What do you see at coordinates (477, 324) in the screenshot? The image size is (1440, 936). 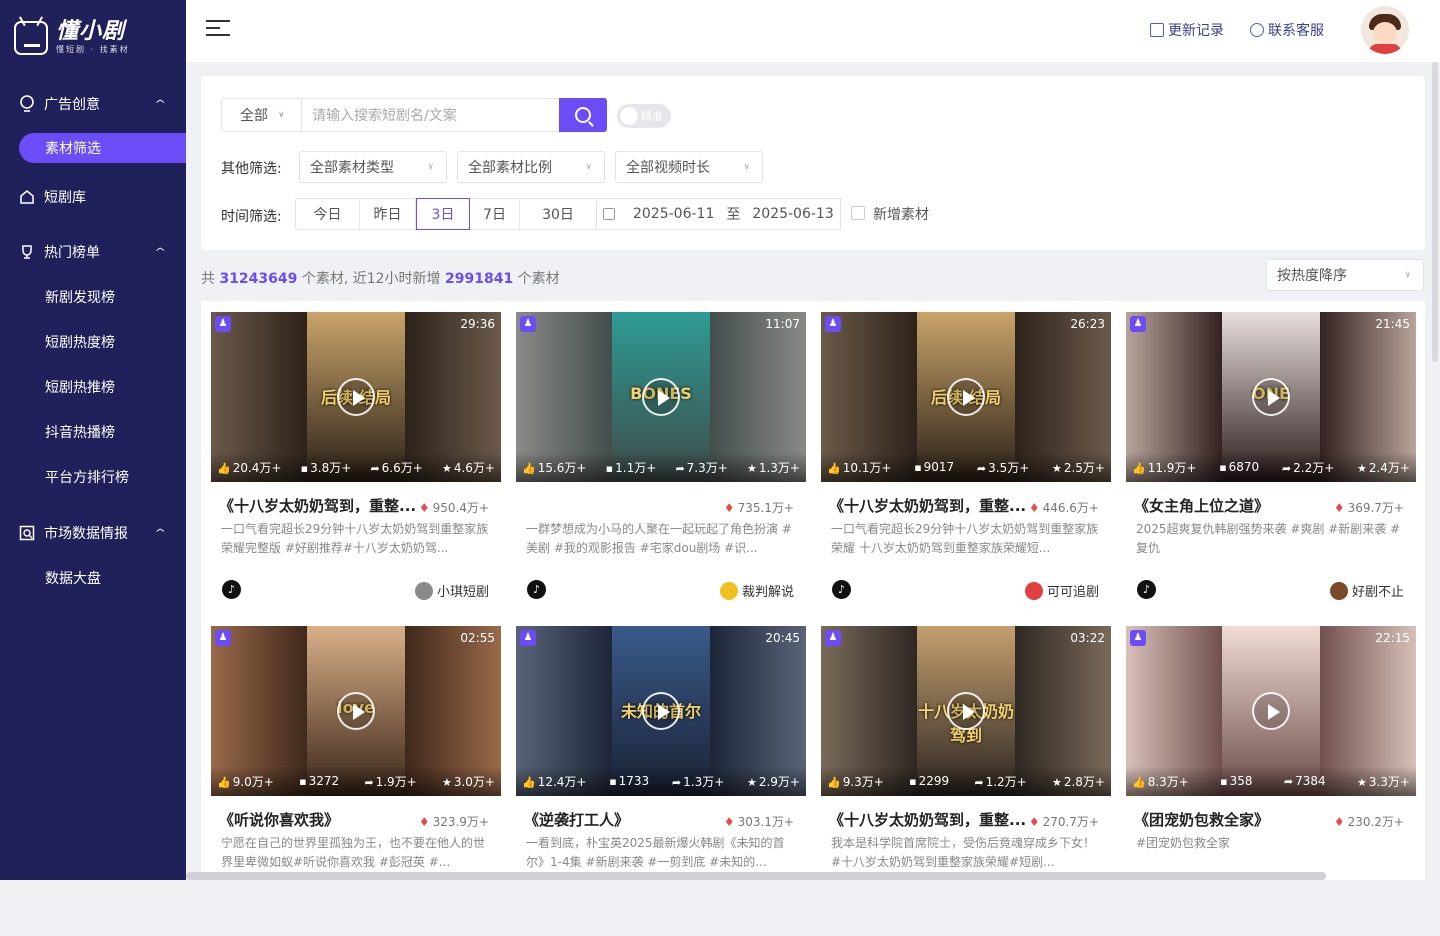 I see `video-duration: 29:36` at bounding box center [477, 324].